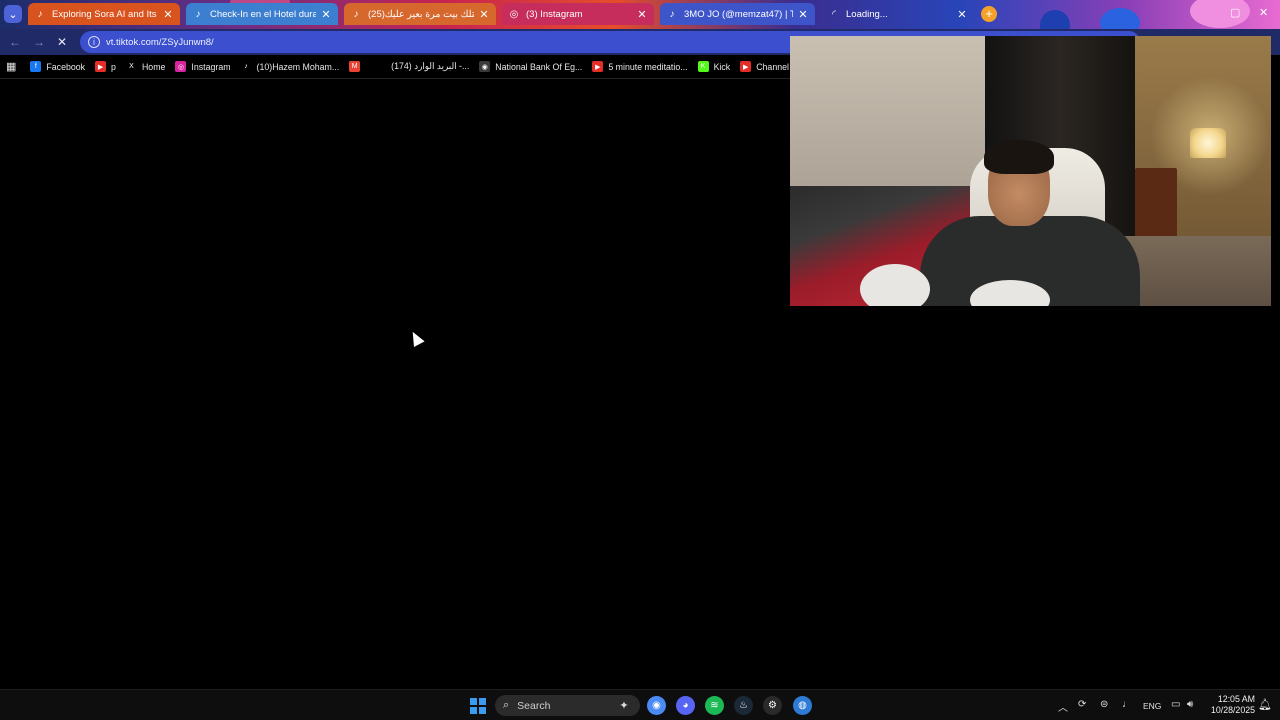 This screenshot has height=720, width=1280. What do you see at coordinates (1232, 710) in the screenshot?
I see `clock-date: 10/28/2025` at bounding box center [1232, 710].